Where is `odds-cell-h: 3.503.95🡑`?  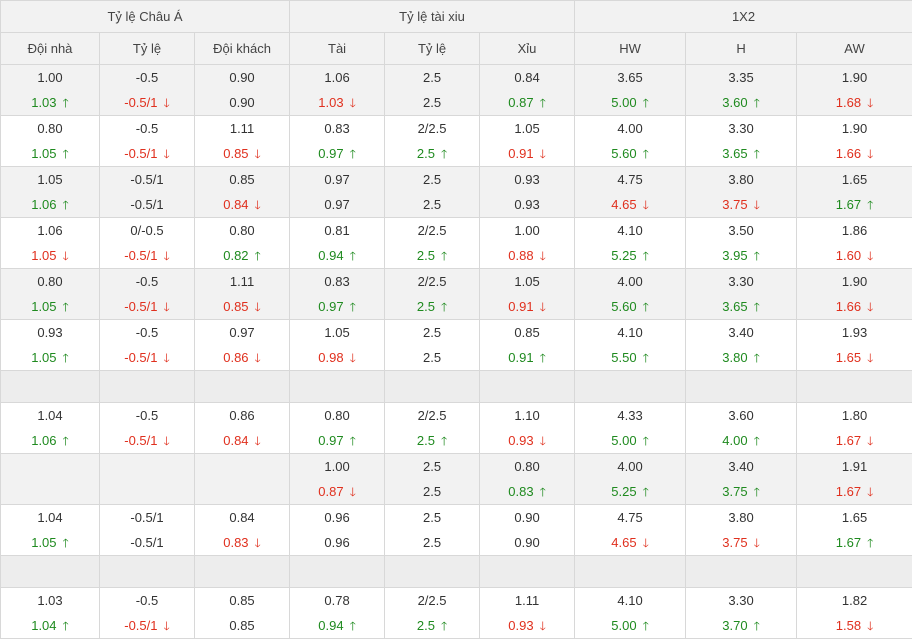 odds-cell-h: 3.503.95🡑 is located at coordinates (741, 243).